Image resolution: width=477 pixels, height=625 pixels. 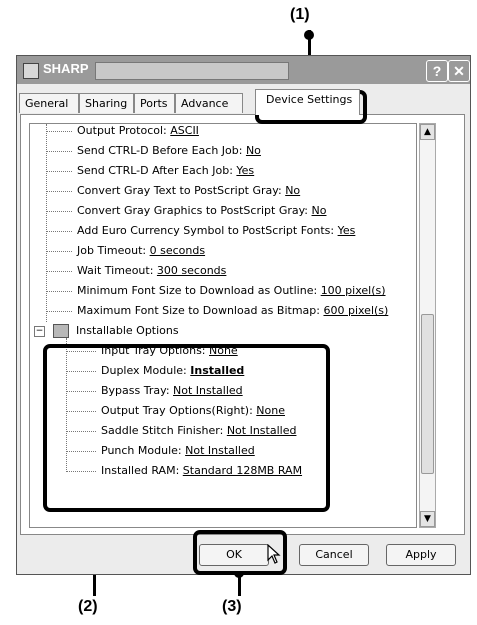 I want to click on tree-item-wait-timeout: Wait Timeout: 300 seconds, so click(x=136, y=271).